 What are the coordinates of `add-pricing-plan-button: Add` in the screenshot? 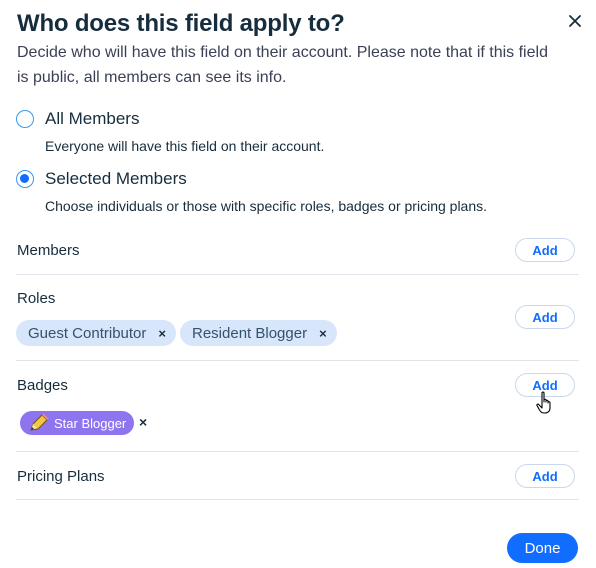 It's located at (545, 476).